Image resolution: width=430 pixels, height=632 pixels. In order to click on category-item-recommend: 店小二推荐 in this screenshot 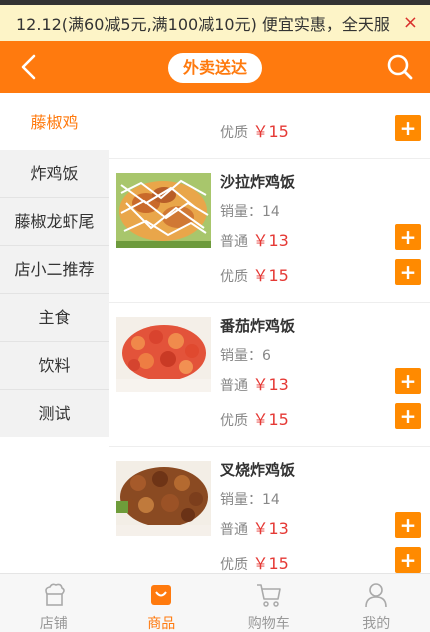, I will do `click(54, 270)`.